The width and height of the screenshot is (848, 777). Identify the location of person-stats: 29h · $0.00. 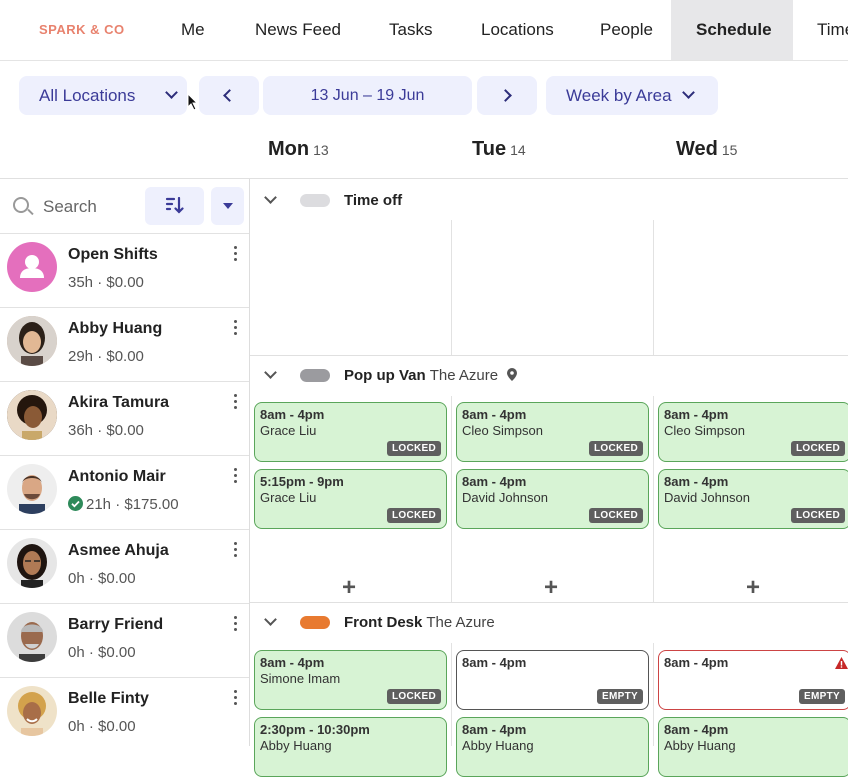
(106, 356).